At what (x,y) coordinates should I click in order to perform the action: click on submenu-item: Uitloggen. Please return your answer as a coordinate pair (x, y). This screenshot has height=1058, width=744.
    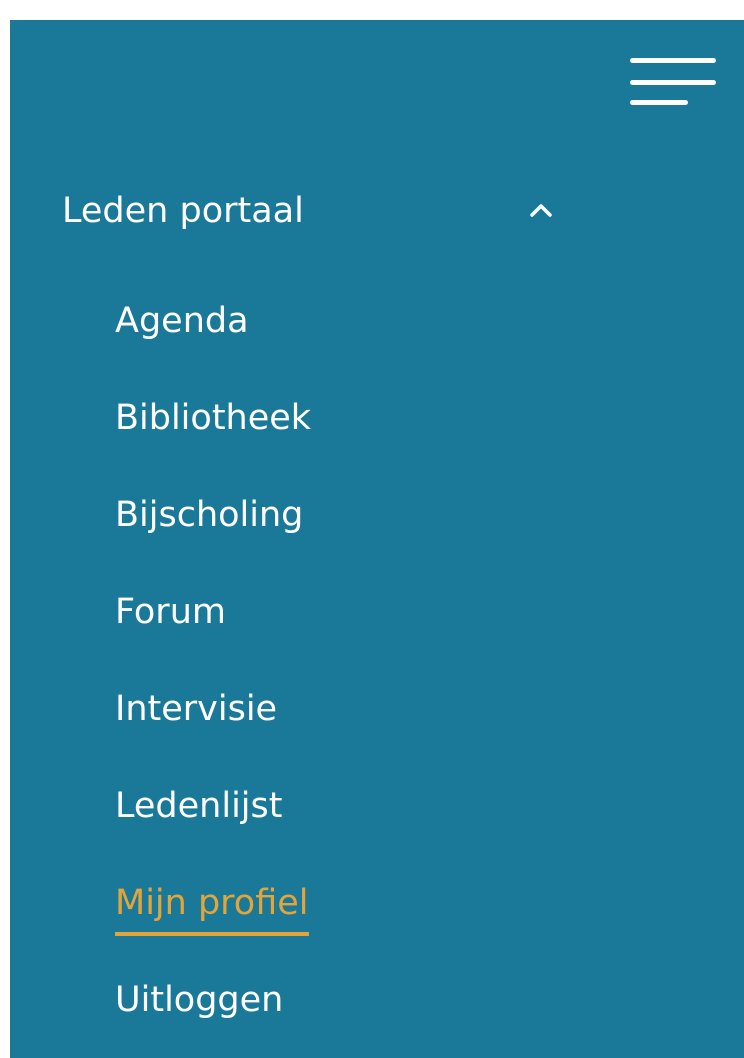
    Looking at the image, I should click on (213, 1012).